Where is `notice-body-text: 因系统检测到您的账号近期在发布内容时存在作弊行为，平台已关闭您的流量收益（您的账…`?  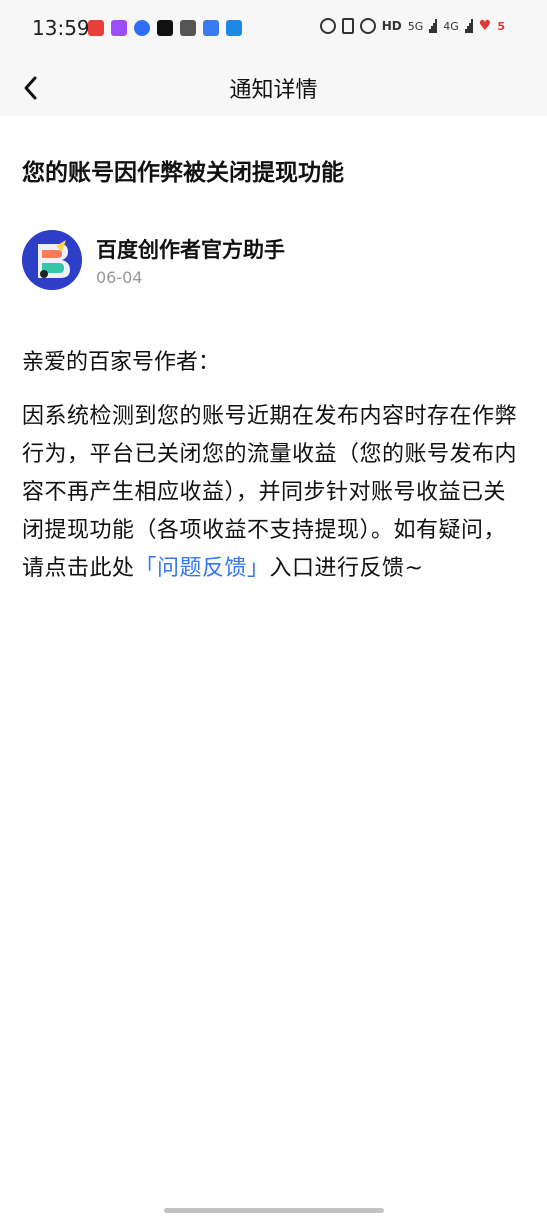
notice-body-text: 因系统检测到您的账号近期在发布内容时存在作弊行为，平台已关闭您的流量收益（您的账… is located at coordinates (270, 492).